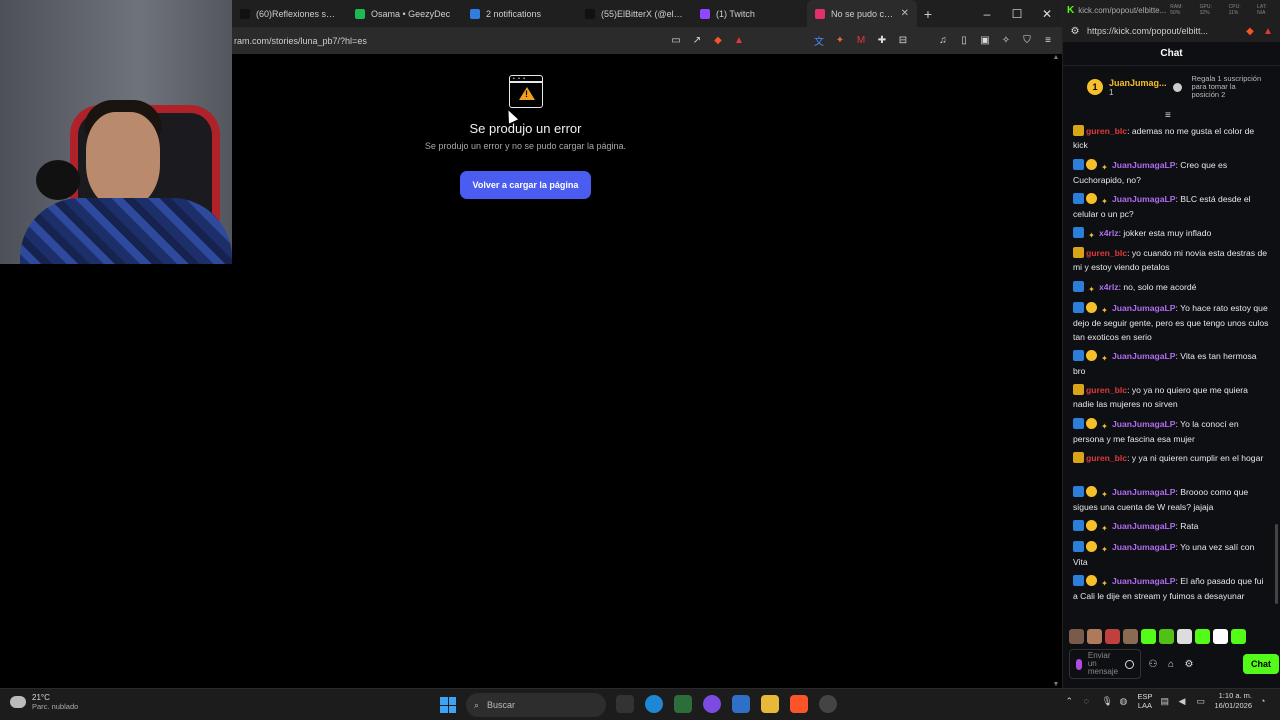  Describe the element at coordinates (862, 13) in the screenshot. I see `browser-tab: No se pudo carga ✕` at that location.